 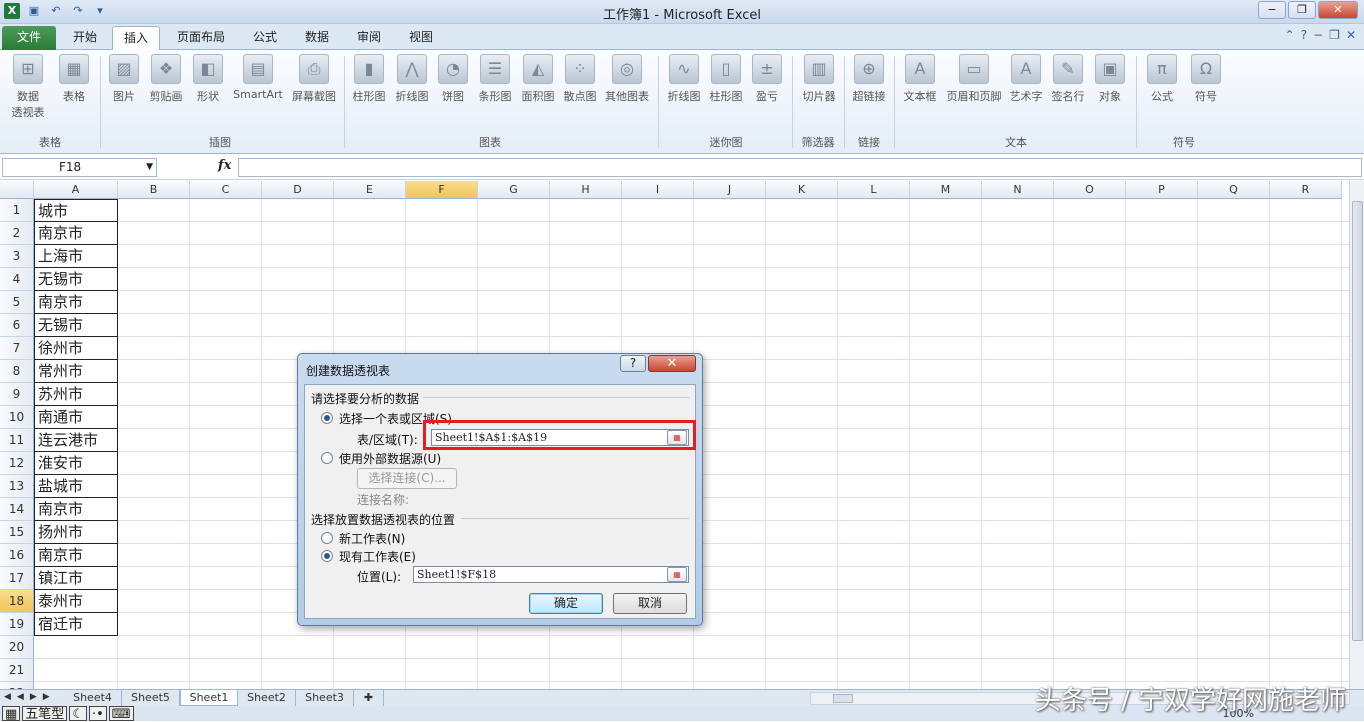 What do you see at coordinates (538, 79) in the screenshot?
I see `area-chart-button: ◭ 面积图` at bounding box center [538, 79].